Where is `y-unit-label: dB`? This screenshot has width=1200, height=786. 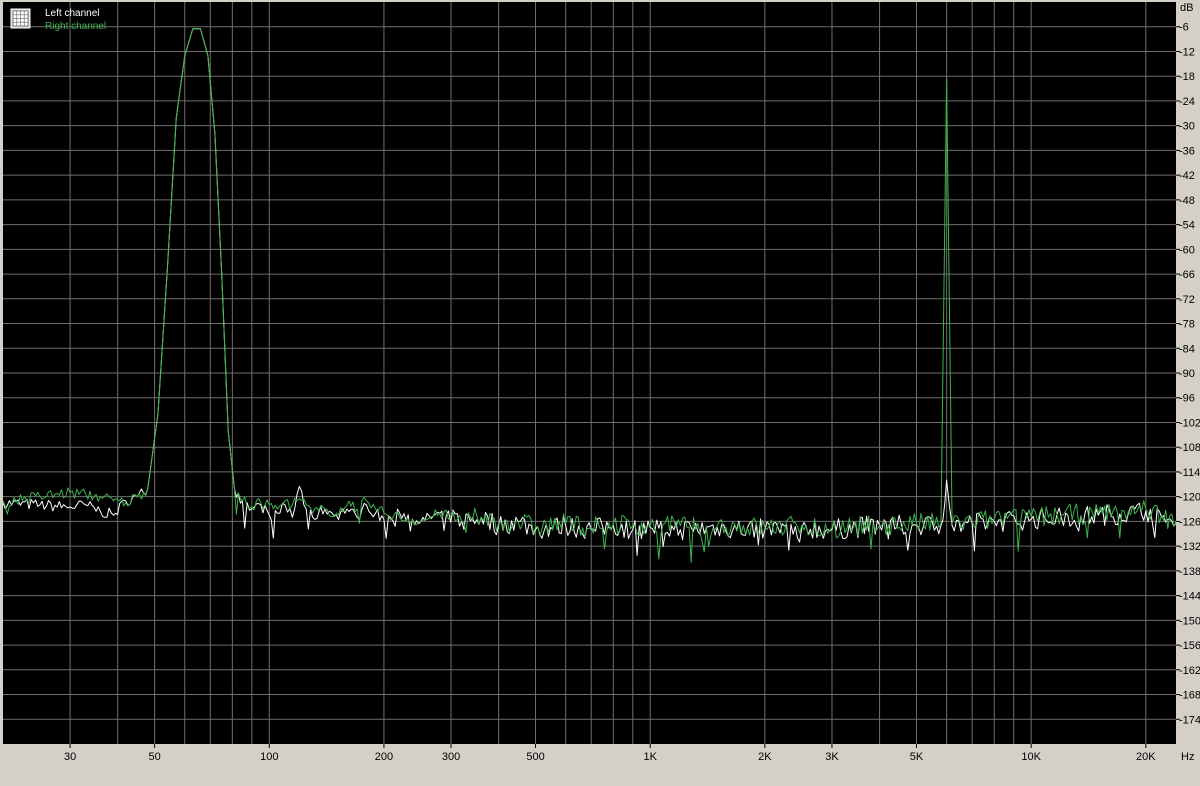 y-unit-label: dB is located at coordinates (1186, 8).